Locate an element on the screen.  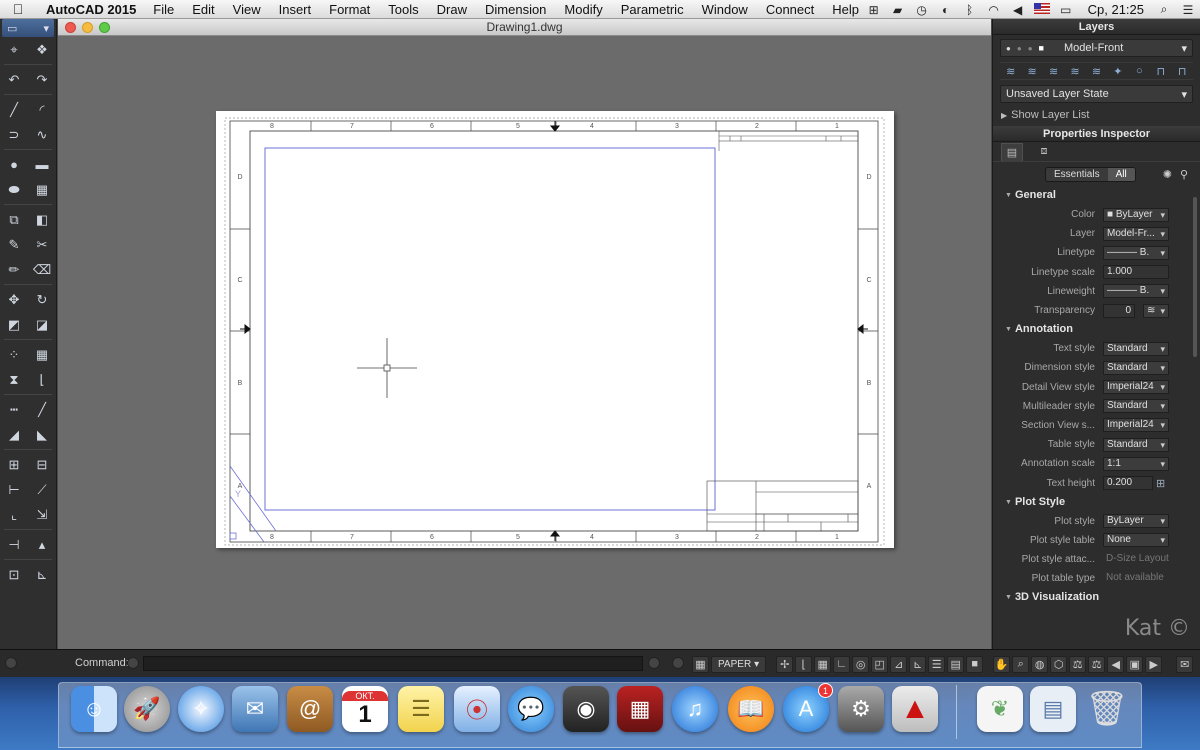
section-view-style-dropdown: Imperial24 is located at coordinates (1136, 425).